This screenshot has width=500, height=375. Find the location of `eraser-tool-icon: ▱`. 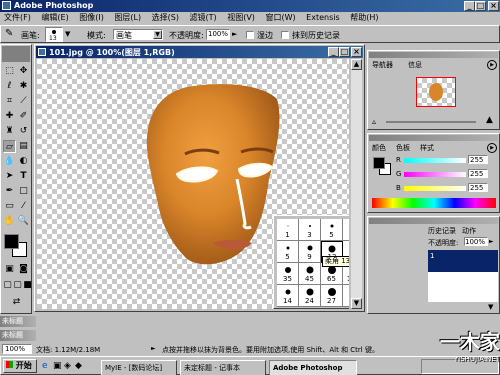

eraser-tool-icon: ▱ is located at coordinates (9, 146).